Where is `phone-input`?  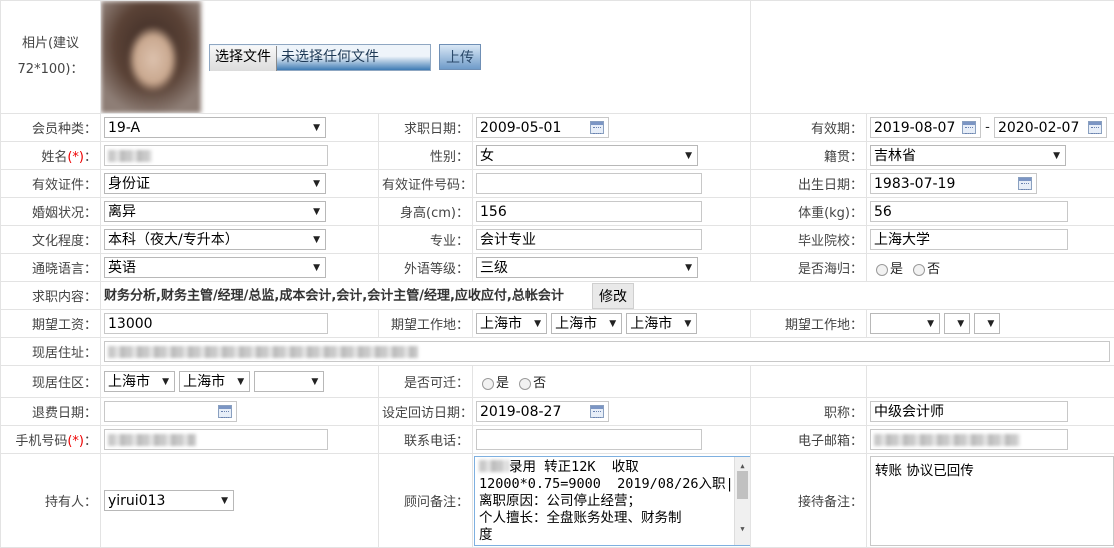 phone-input is located at coordinates (589, 439).